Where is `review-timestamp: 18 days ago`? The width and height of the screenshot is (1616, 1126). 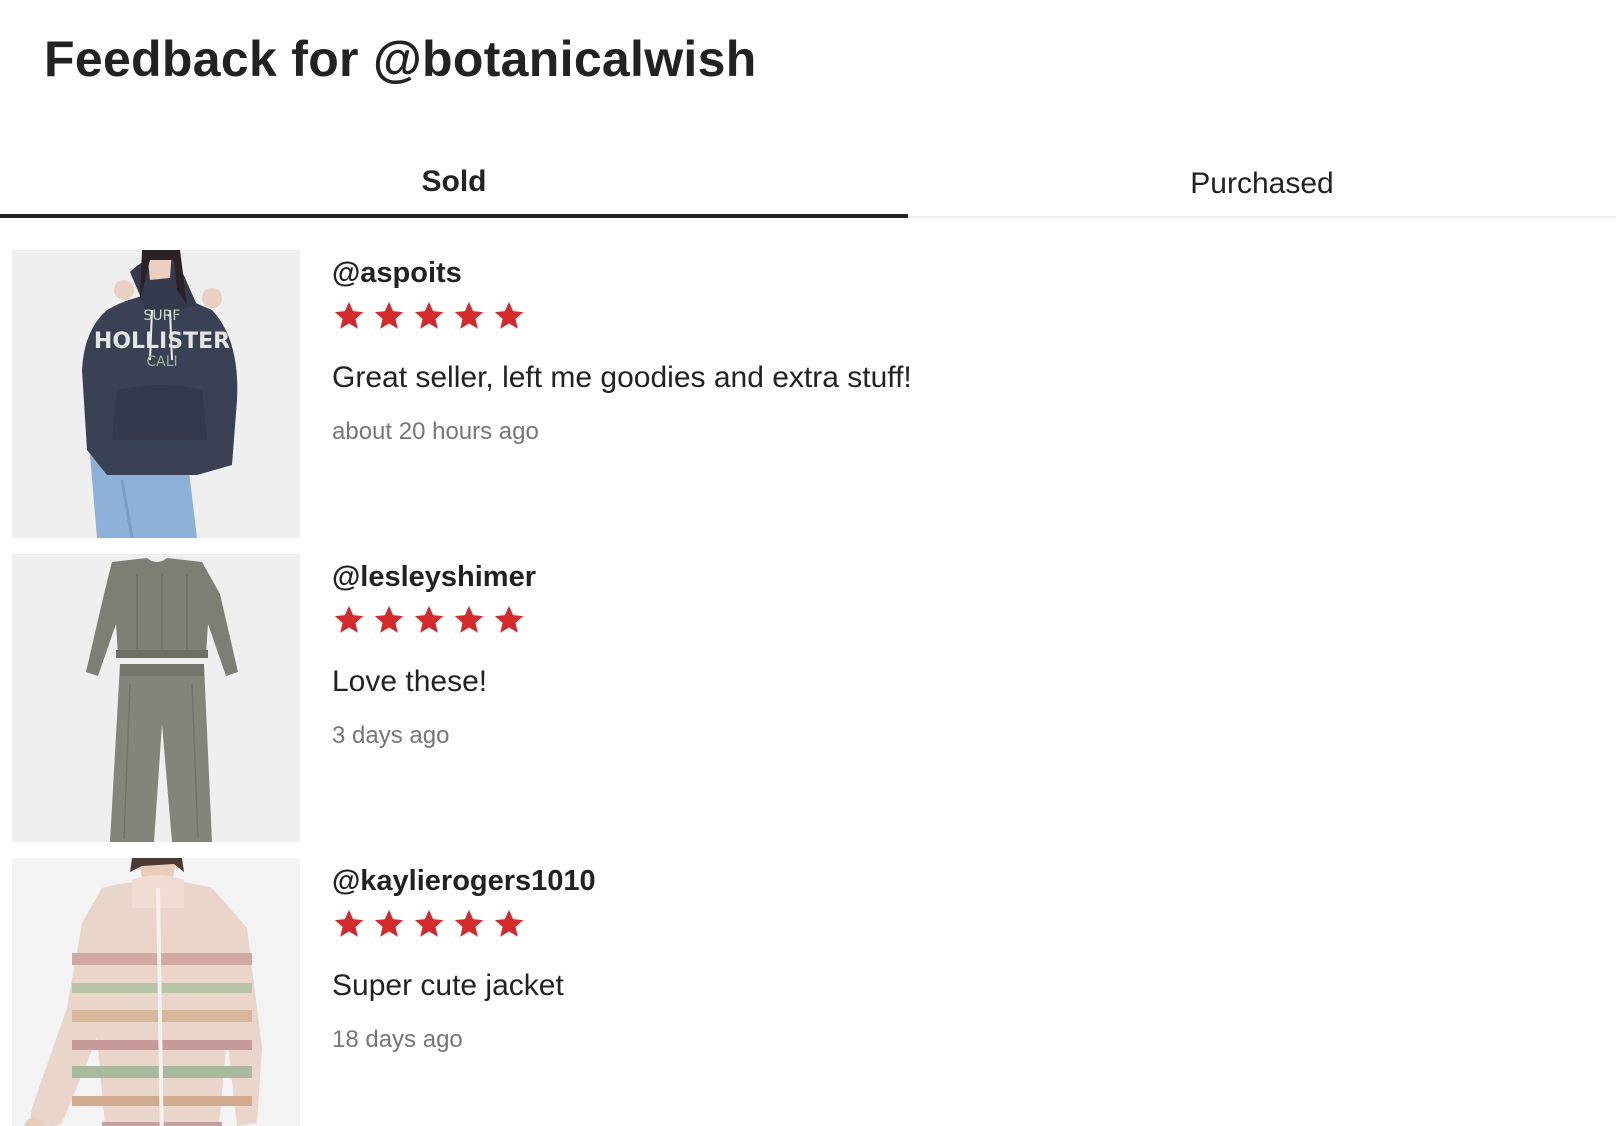
review-timestamp: 18 days ago is located at coordinates (397, 1039).